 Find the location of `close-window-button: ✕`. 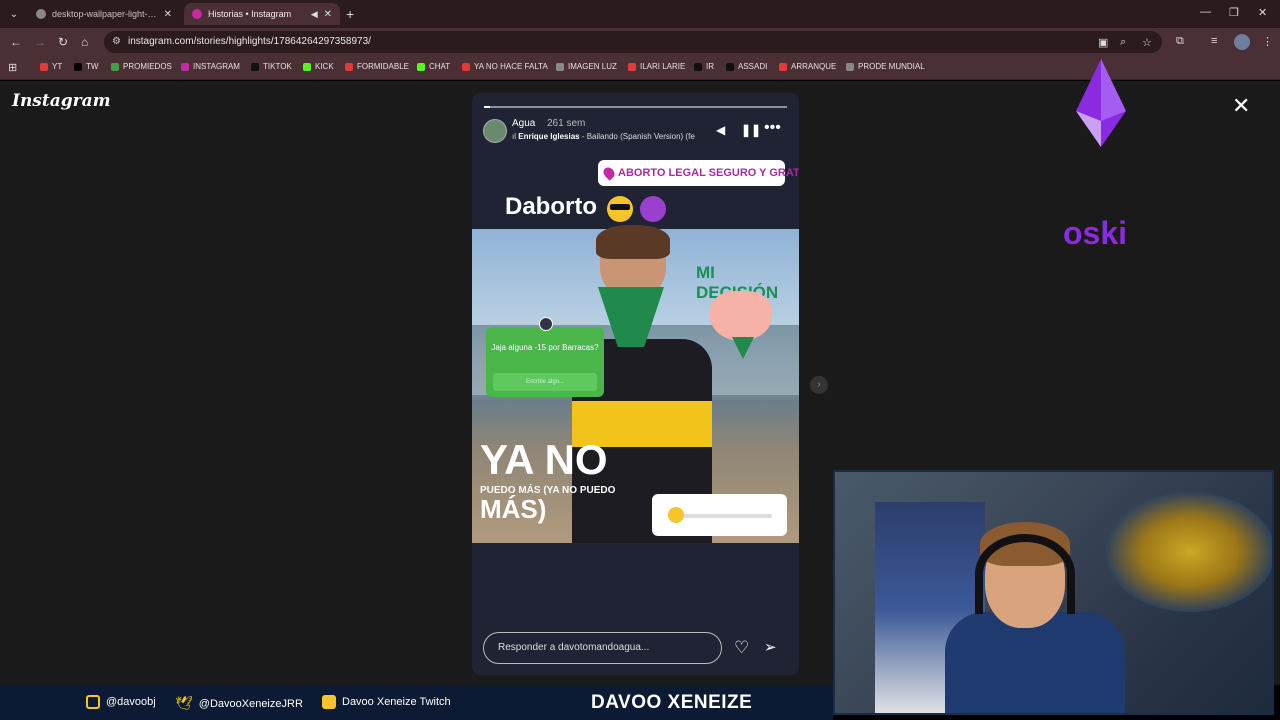

close-window-button: ✕ is located at coordinates (1262, 12).